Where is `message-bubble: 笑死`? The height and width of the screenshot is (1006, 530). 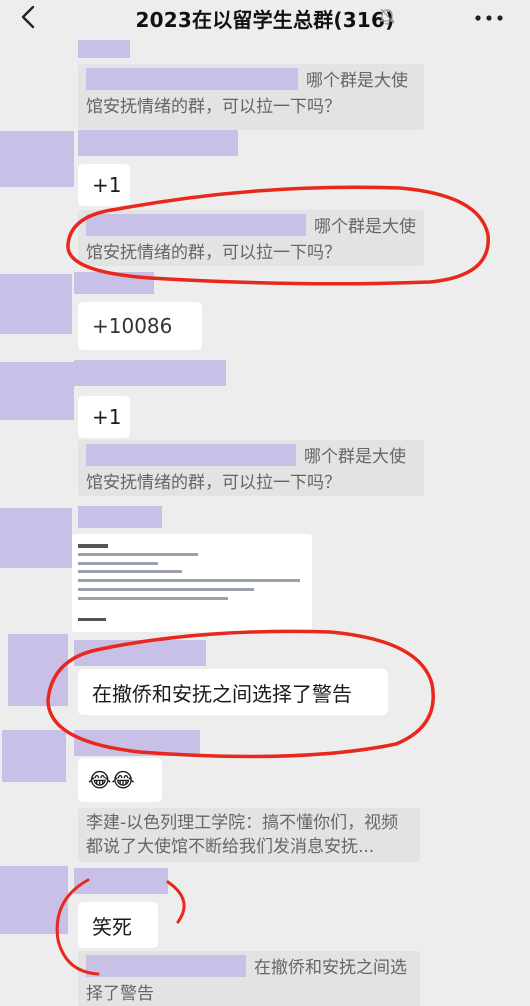
message-bubble: 笑死 is located at coordinates (118, 925).